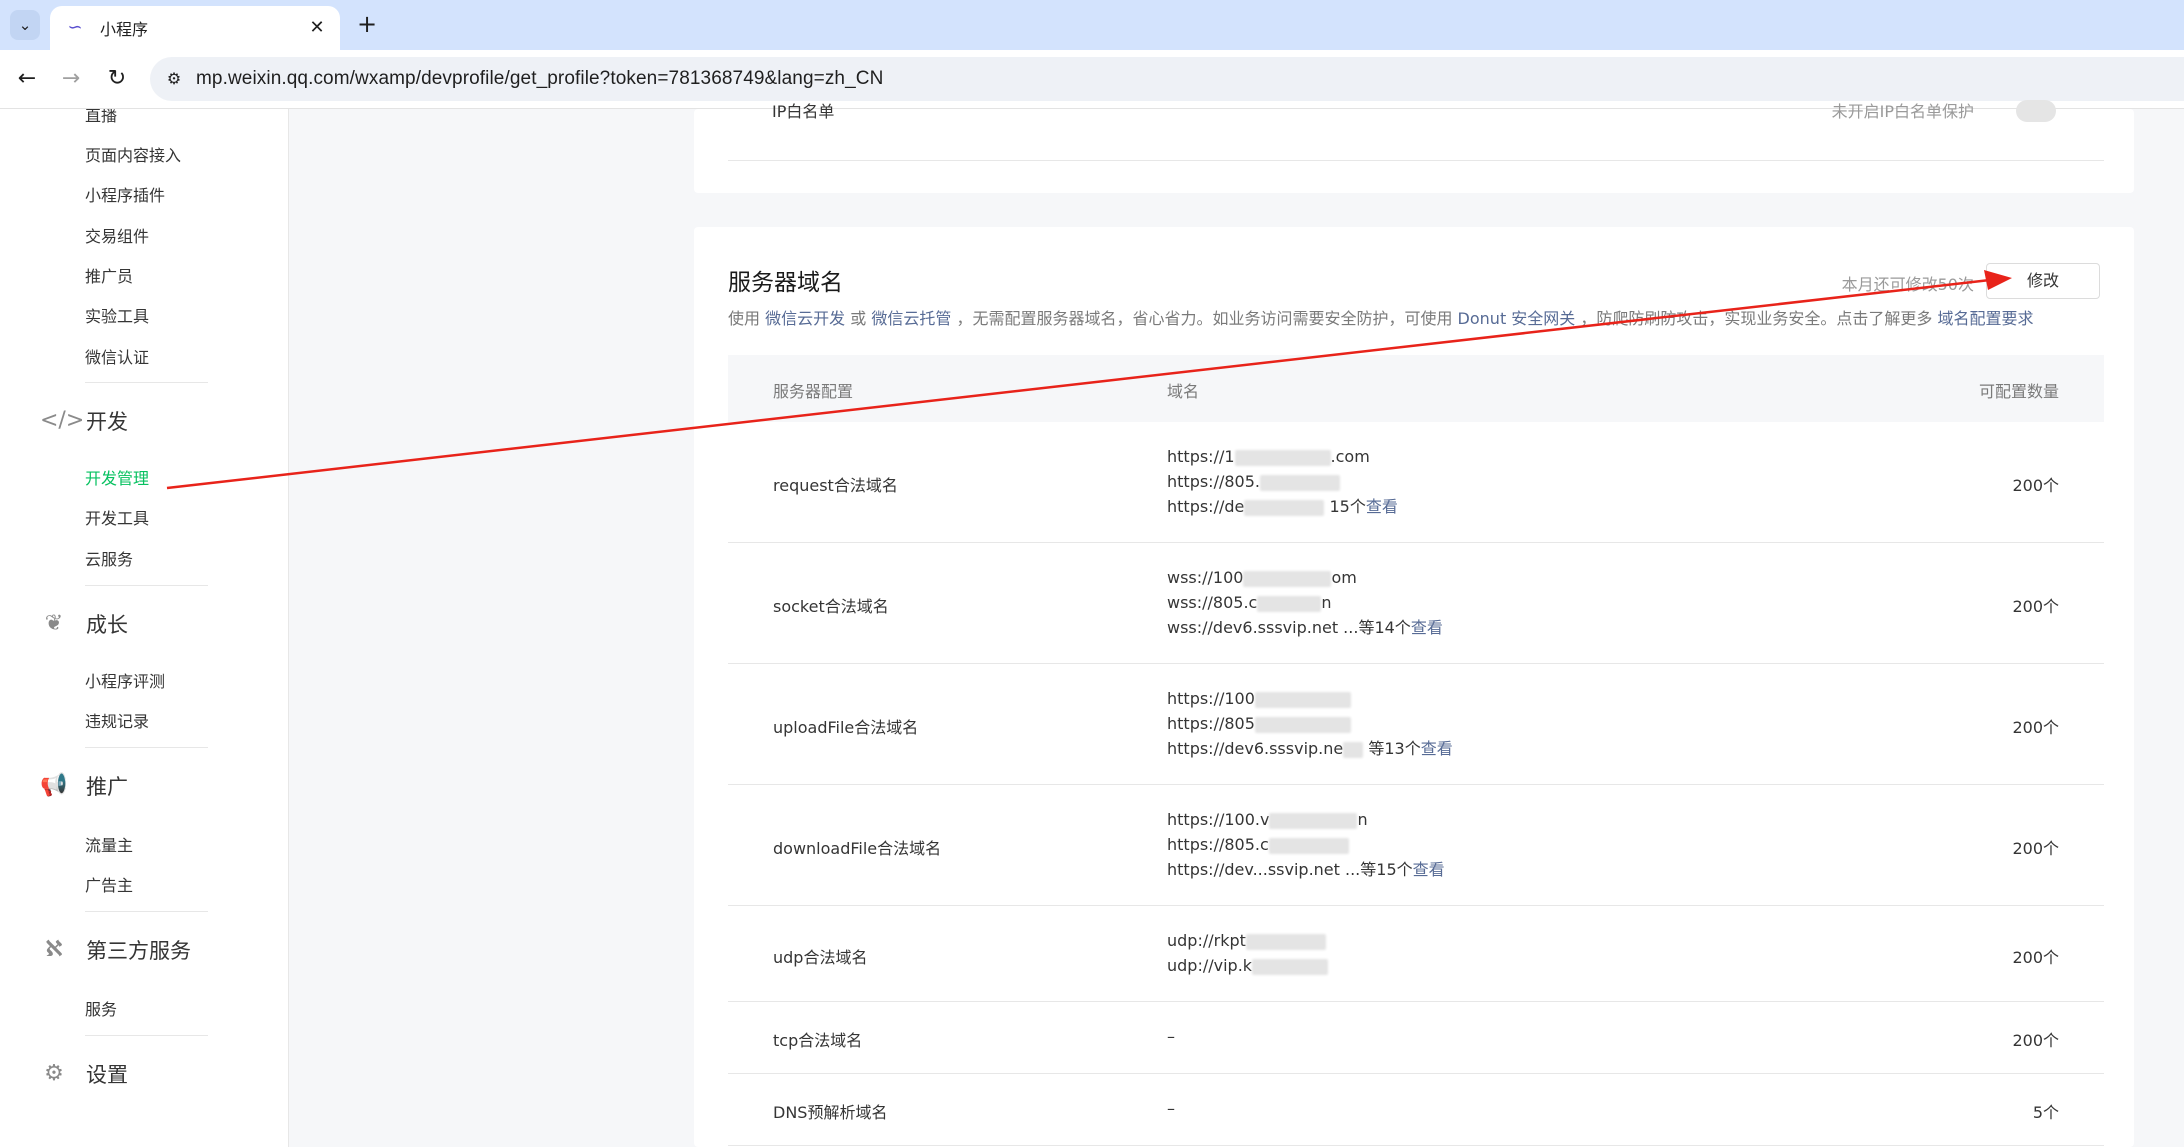 The width and height of the screenshot is (2184, 1147). Describe the element at coordinates (101, 117) in the screenshot. I see `sidebar-item-live: 直播` at that location.